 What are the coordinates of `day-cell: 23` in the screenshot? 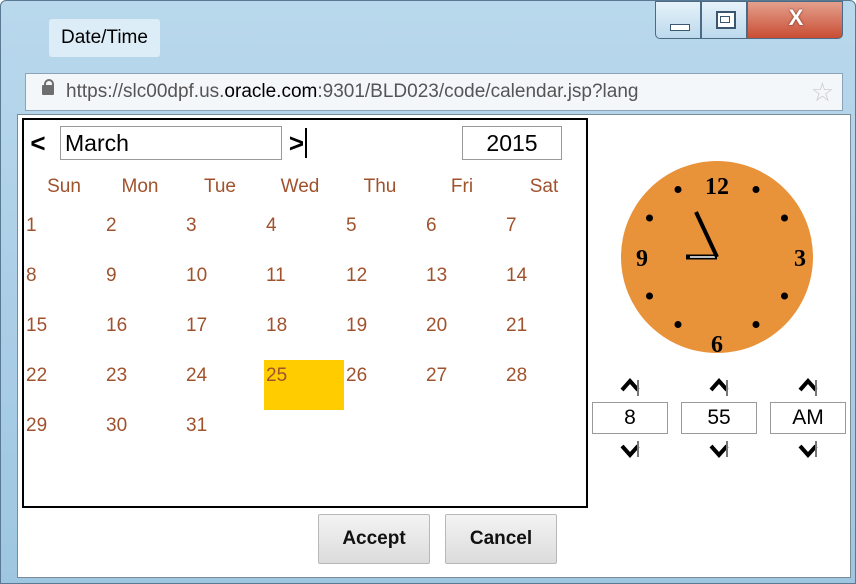 It's located at (144, 385).